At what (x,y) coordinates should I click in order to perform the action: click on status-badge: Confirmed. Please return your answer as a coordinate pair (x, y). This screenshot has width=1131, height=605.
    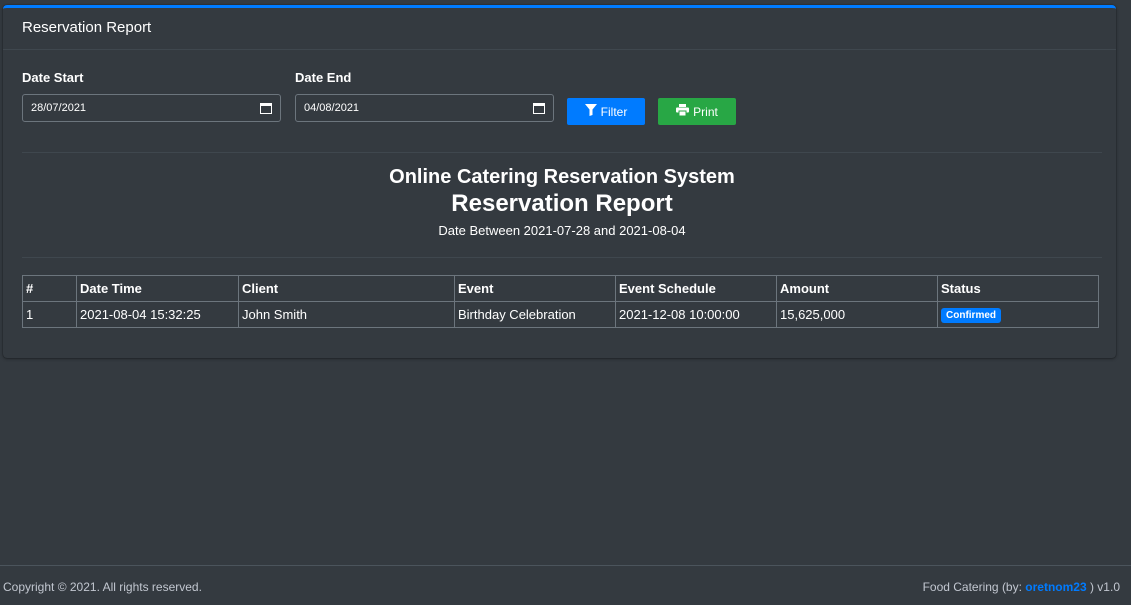
    Looking at the image, I should click on (971, 315).